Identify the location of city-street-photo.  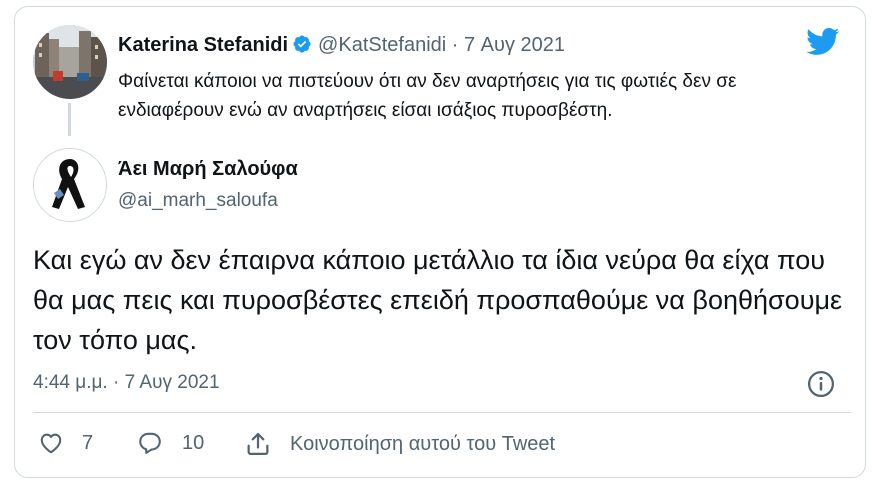
(70, 62).